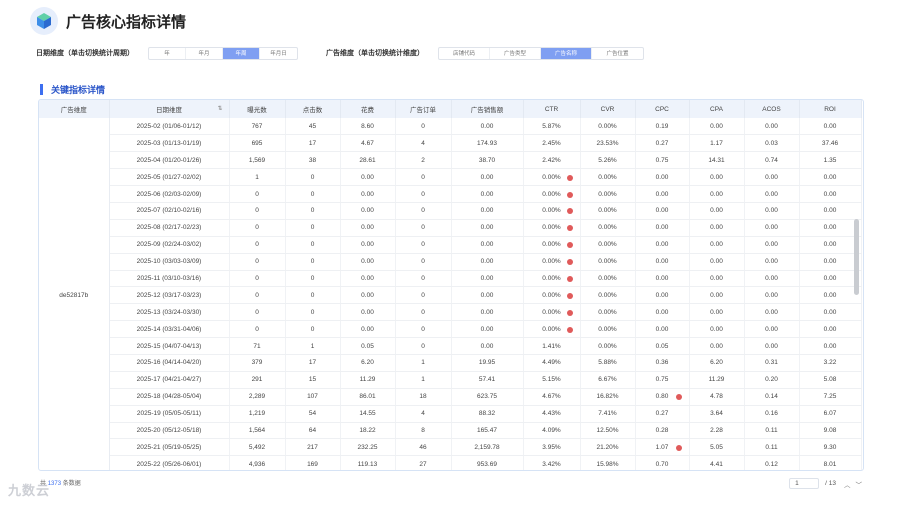 The width and height of the screenshot is (900, 507). Describe the element at coordinates (617, 53) in the screenshot. I see `ad-option-ad-position: 广告位置` at that location.